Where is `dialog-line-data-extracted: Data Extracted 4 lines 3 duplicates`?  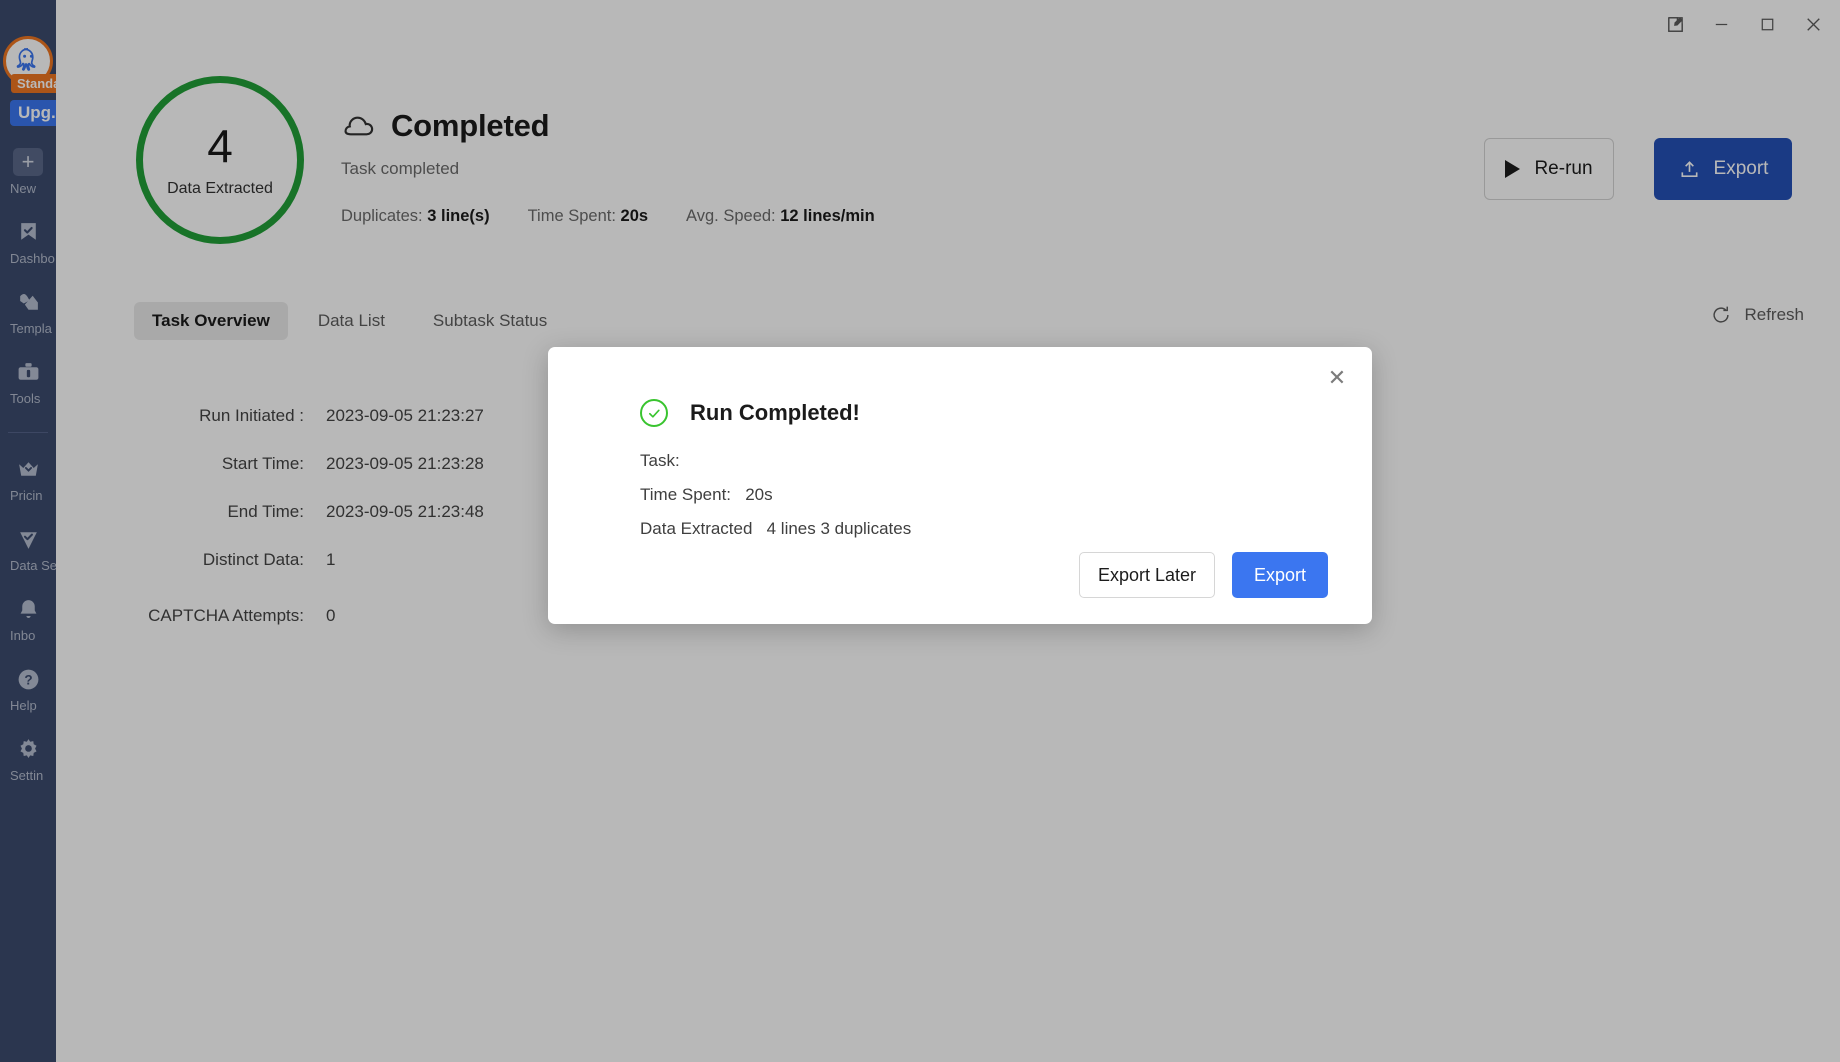
dialog-line-data-extracted: Data Extracted 4 lines 3 duplicates is located at coordinates (776, 528).